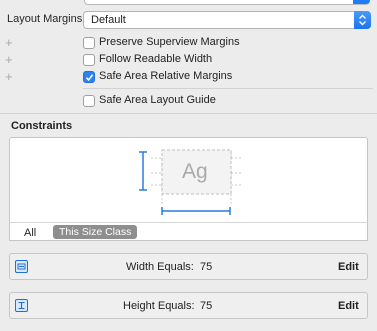  I want to click on checkmark-icon, so click(89, 78).